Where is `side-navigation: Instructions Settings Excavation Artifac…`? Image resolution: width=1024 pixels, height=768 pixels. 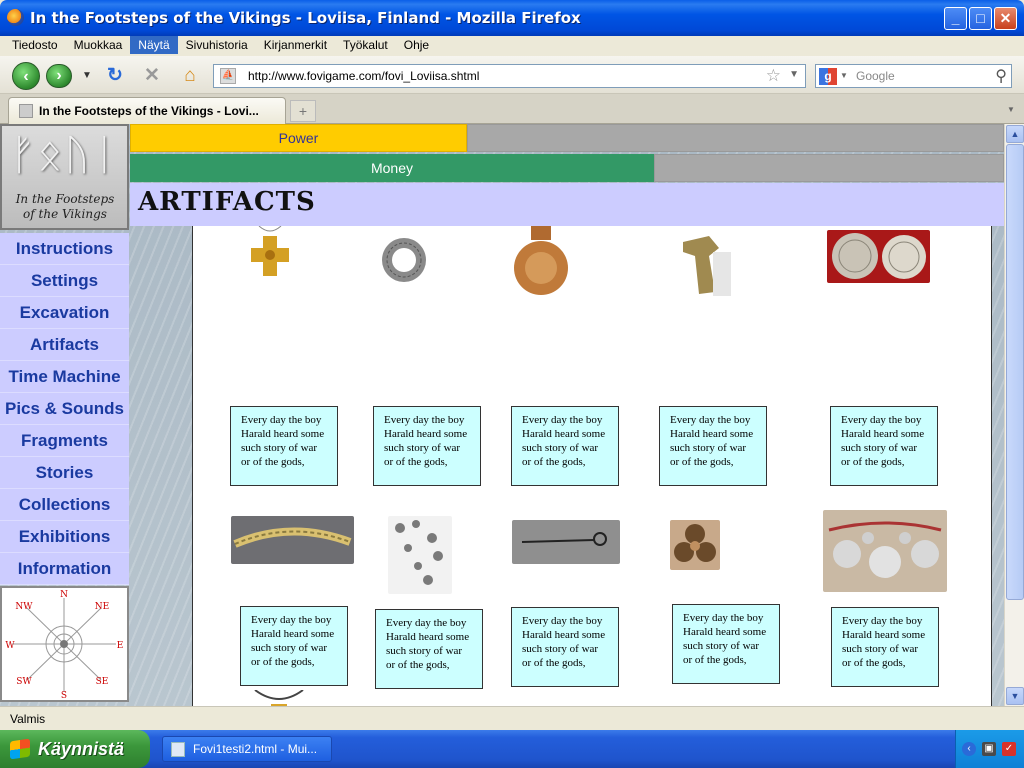 side-navigation: Instructions Settings Excavation Artifac… is located at coordinates (64, 409).